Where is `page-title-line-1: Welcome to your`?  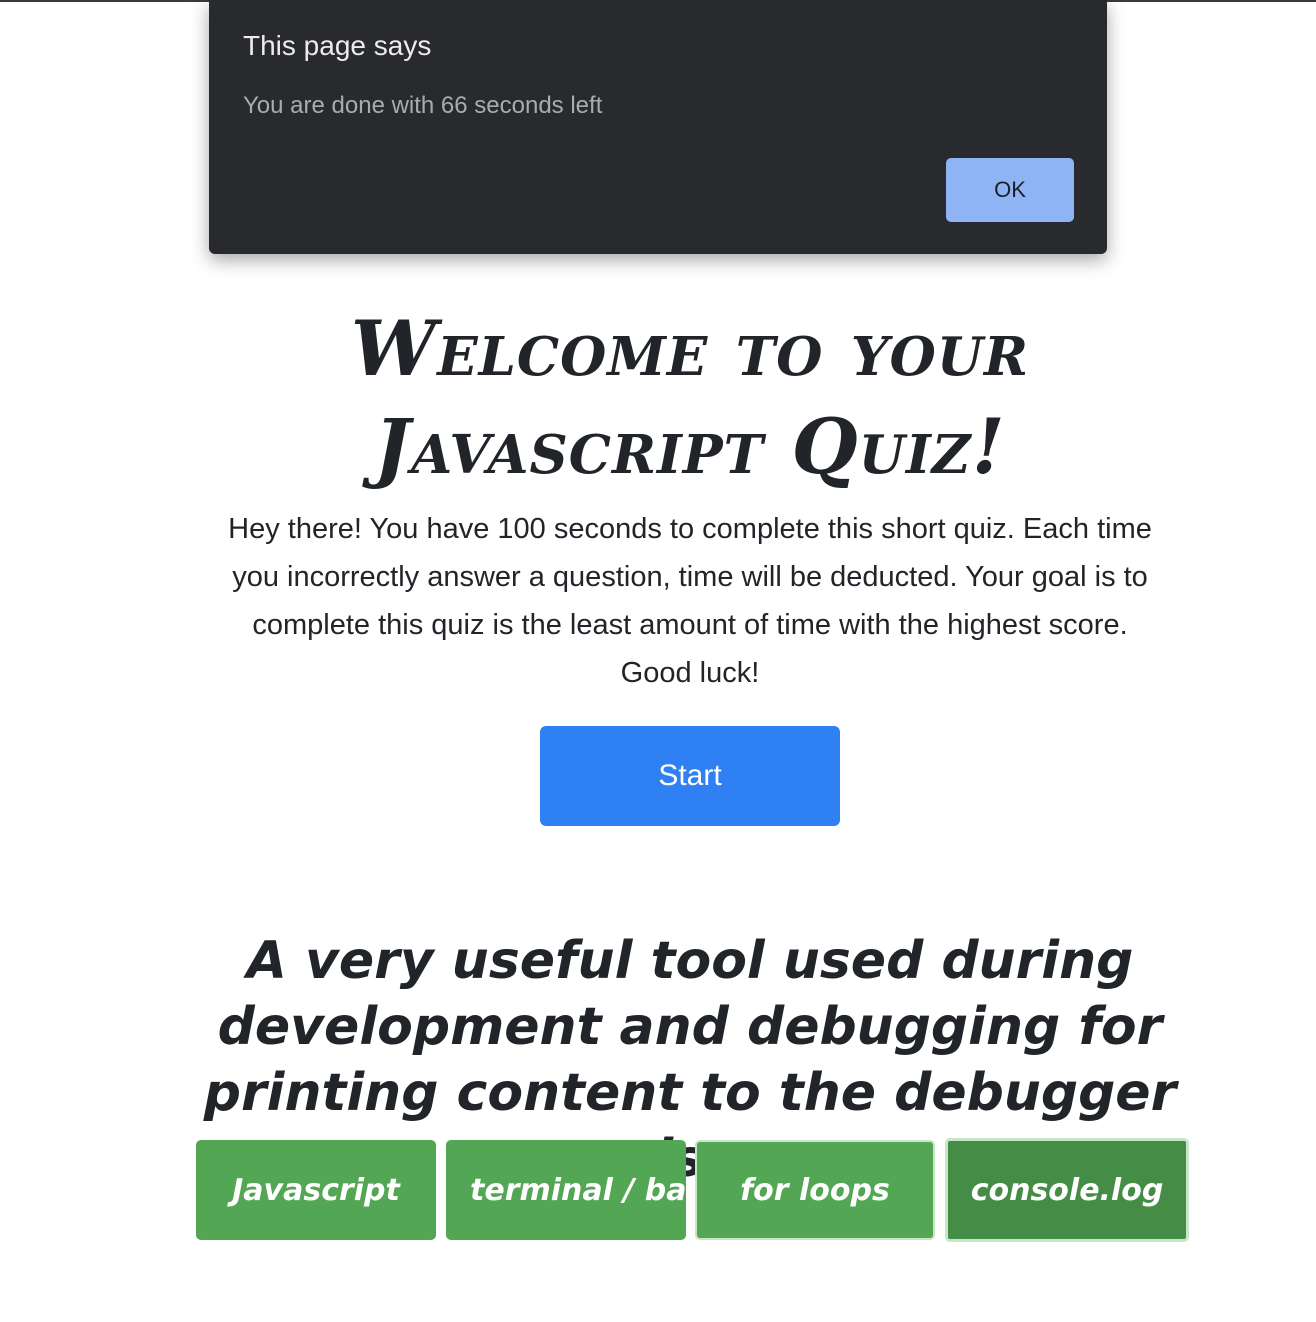
page-title-line-1: Welcome to your is located at coordinates (690, 348).